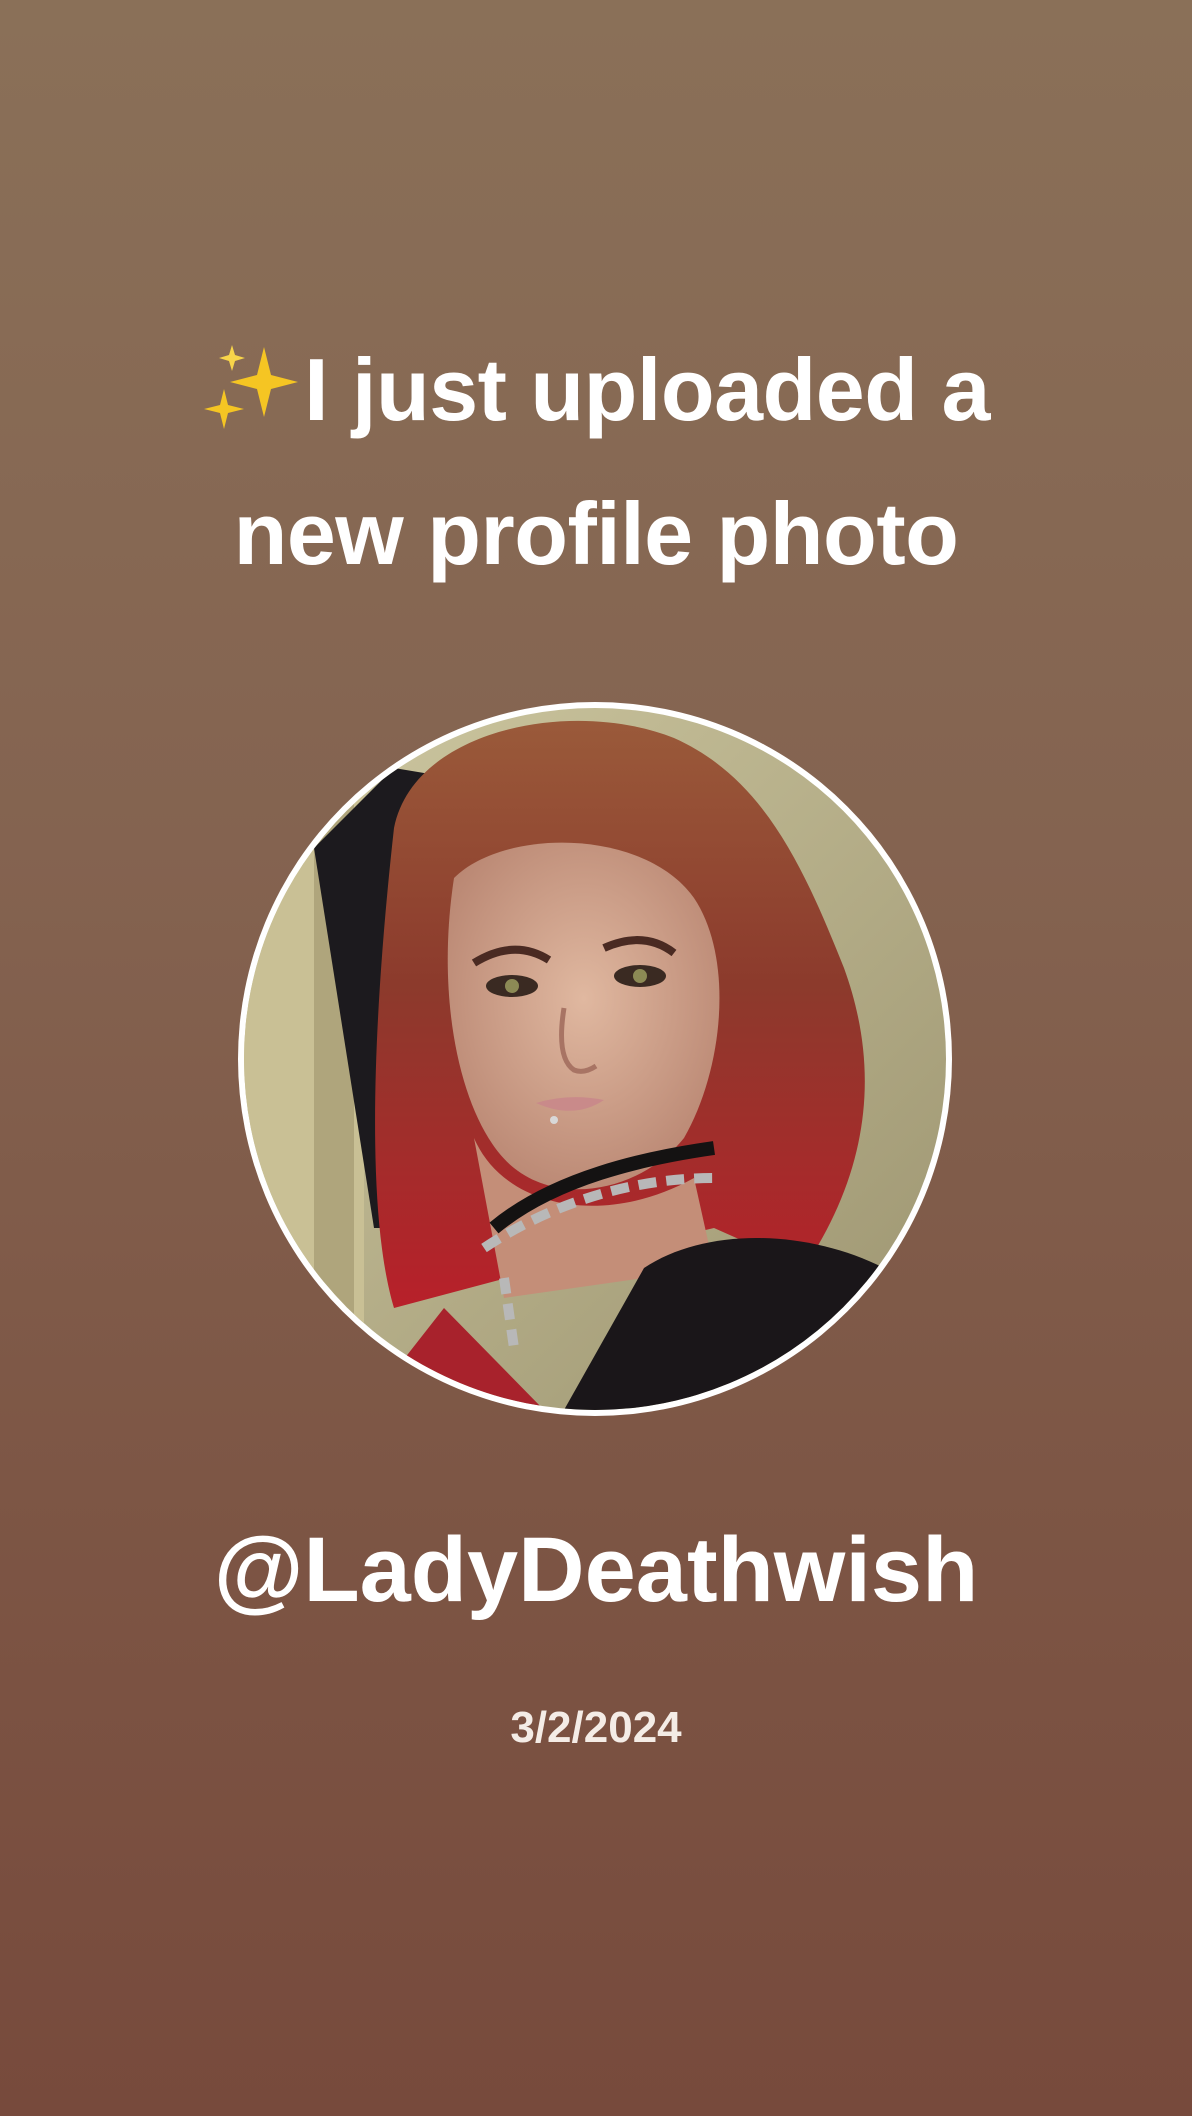 This screenshot has width=1192, height=2116. What do you see at coordinates (251, 386) in the screenshot?
I see `sparkles-icon` at bounding box center [251, 386].